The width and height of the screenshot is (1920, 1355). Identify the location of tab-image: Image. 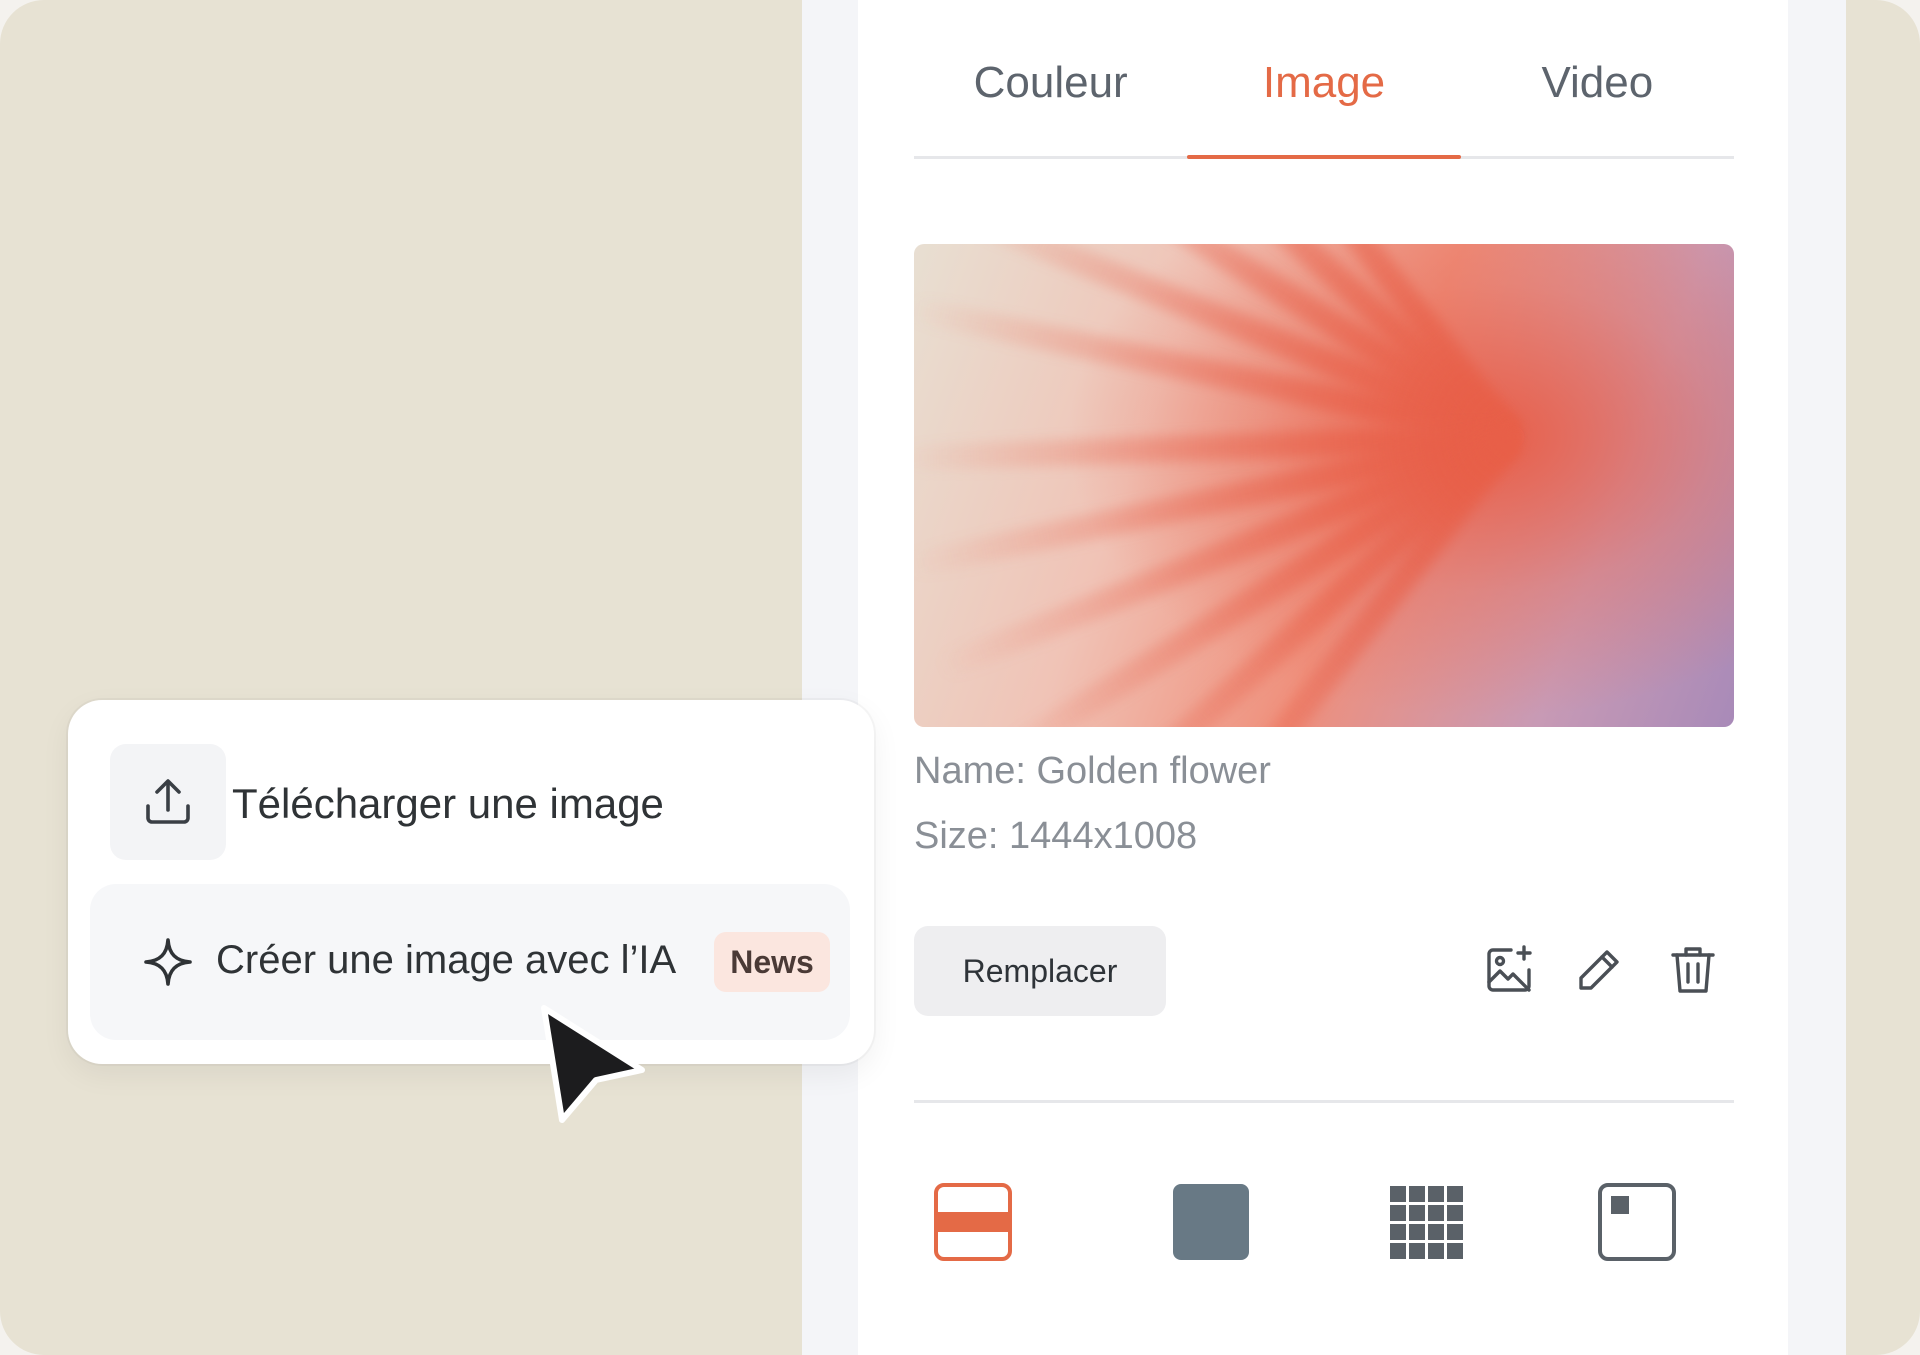
(1323, 100).